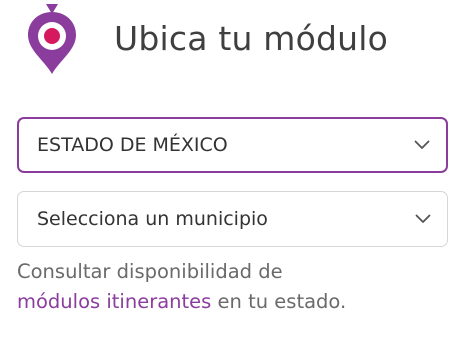 The width and height of the screenshot is (457, 337). Describe the element at coordinates (251, 38) in the screenshot. I see `page-title: Ubica tu módulo` at that location.